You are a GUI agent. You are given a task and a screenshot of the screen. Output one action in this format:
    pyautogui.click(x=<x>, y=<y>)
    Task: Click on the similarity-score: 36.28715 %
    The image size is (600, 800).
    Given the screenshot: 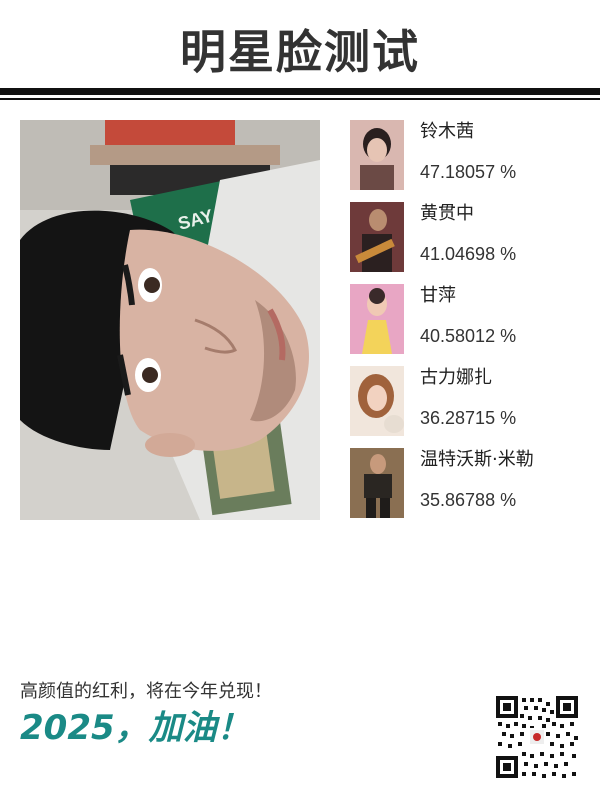 What is the action you would take?
    pyautogui.click(x=468, y=418)
    